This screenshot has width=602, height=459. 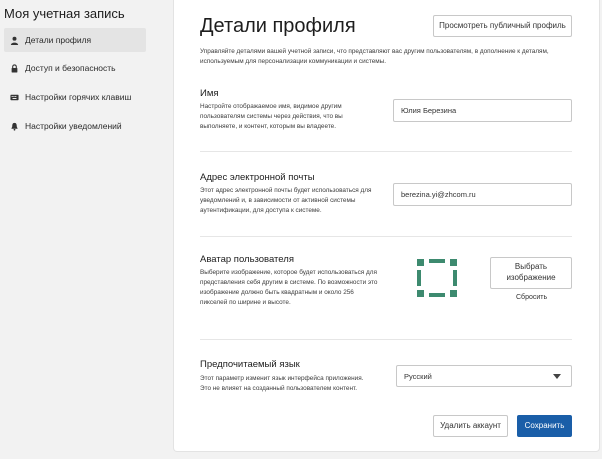 I want to click on language-section-title: Предпочитаемый язык, so click(x=250, y=364).